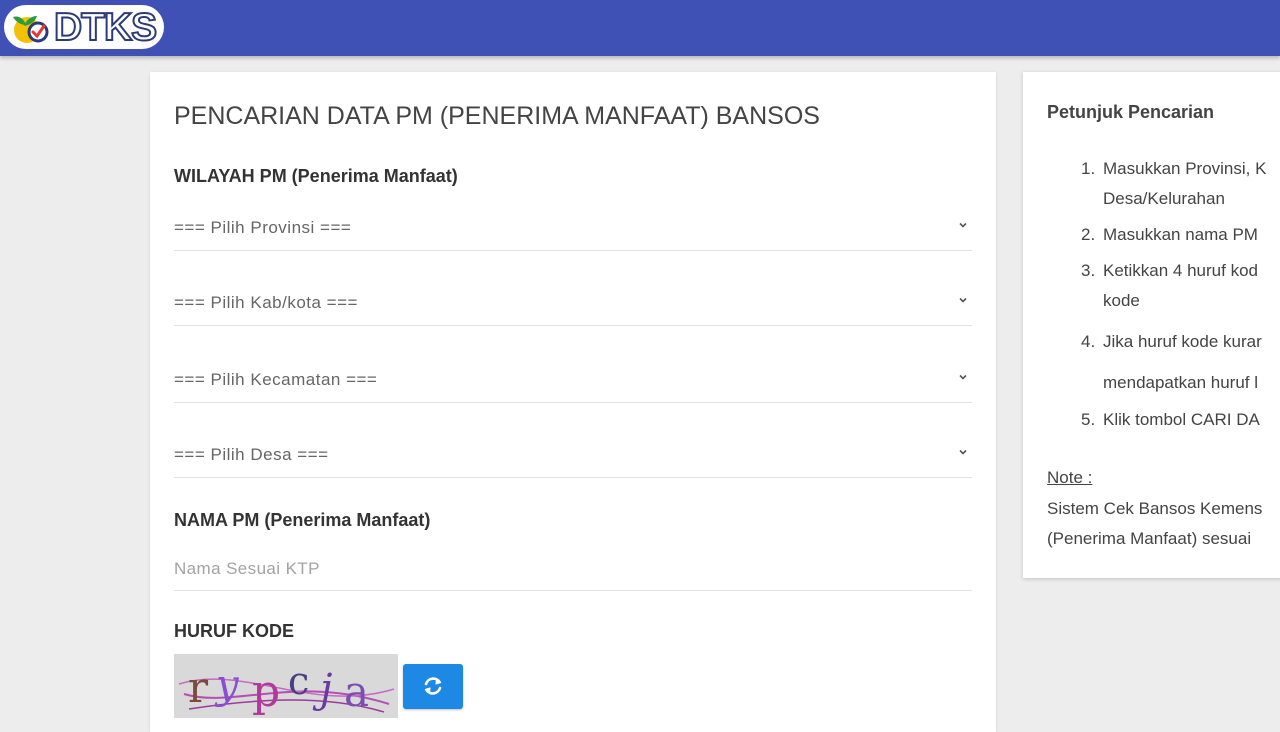 The image size is (1280, 732). Describe the element at coordinates (1121, 300) in the screenshot. I see `step-text: kode` at that location.